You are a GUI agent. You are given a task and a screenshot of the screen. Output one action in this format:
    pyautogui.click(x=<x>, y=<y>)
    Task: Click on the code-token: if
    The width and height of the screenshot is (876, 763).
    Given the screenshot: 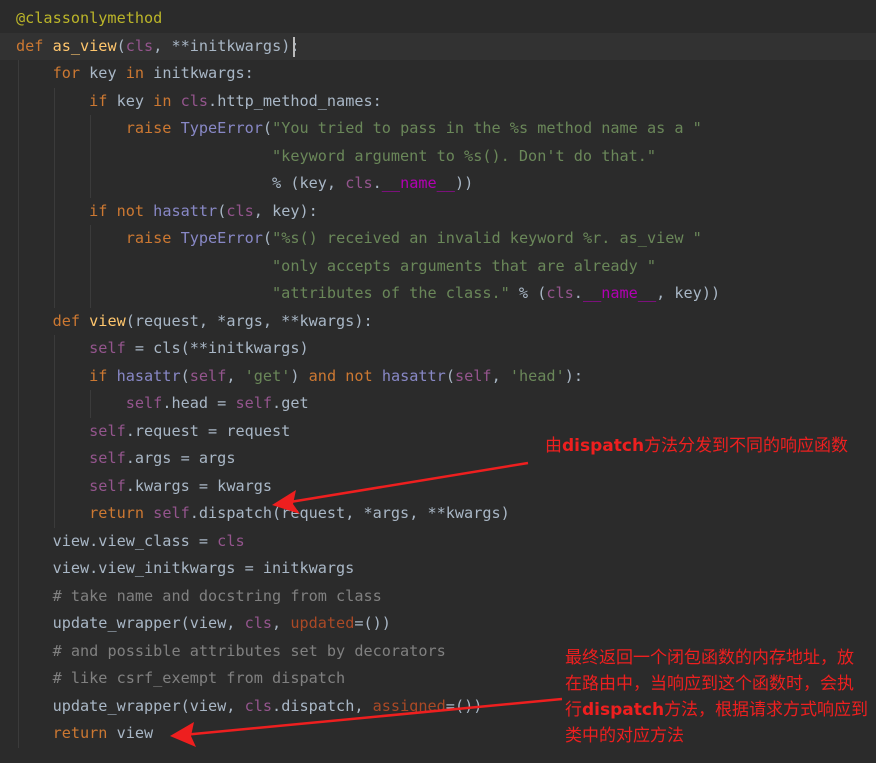 What is the action you would take?
    pyautogui.click(x=103, y=375)
    